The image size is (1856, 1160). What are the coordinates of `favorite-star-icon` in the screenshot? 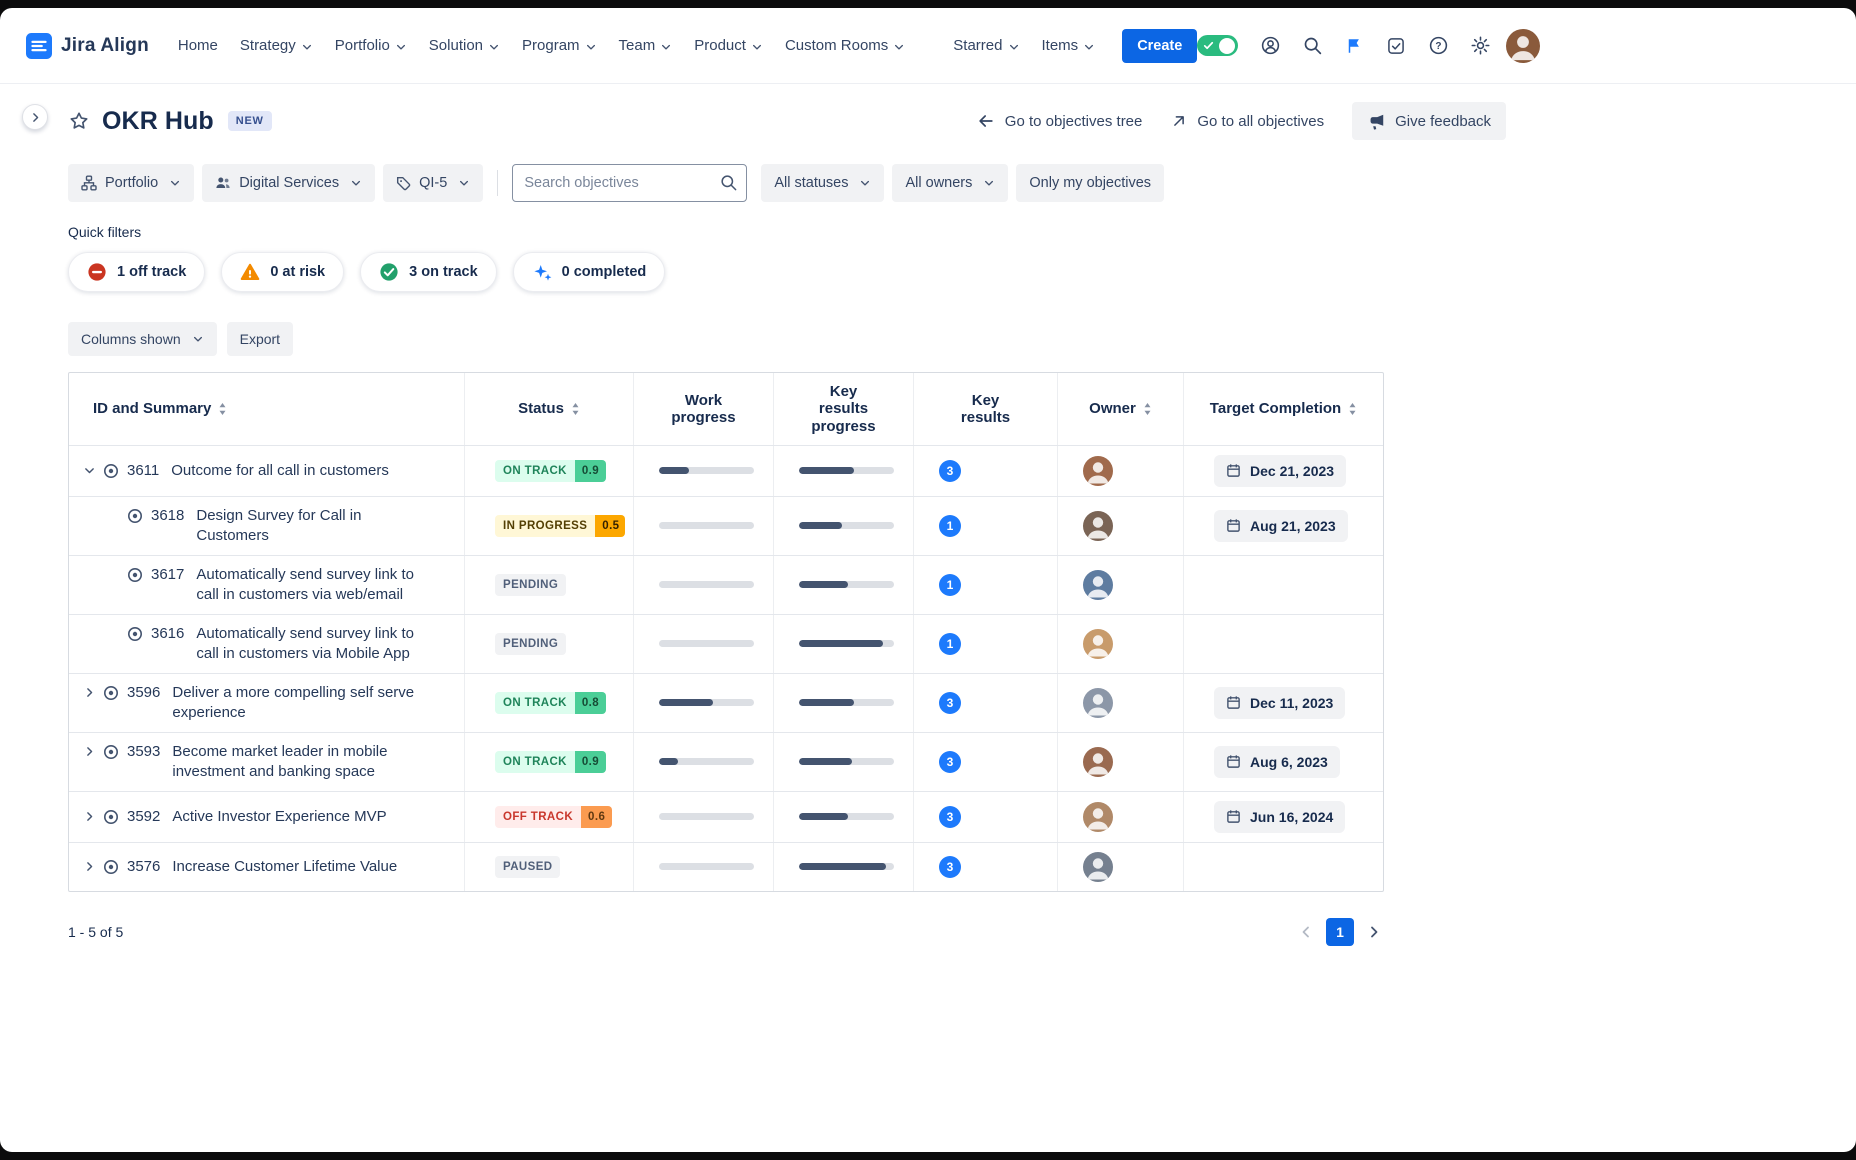 It's located at (79, 121).